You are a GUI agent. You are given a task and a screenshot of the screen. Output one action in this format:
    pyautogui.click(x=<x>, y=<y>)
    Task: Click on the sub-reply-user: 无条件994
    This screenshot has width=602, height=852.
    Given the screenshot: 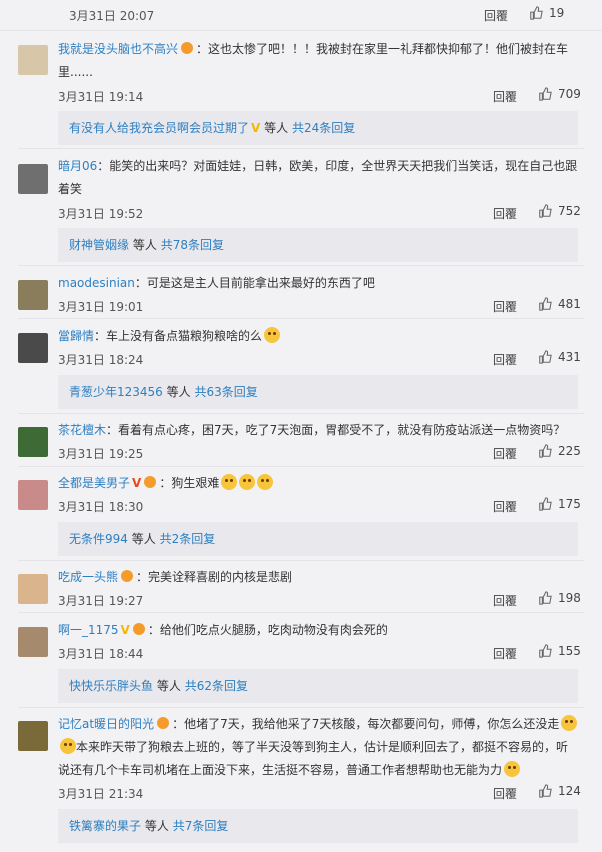 What is the action you would take?
    pyautogui.click(x=98, y=539)
    